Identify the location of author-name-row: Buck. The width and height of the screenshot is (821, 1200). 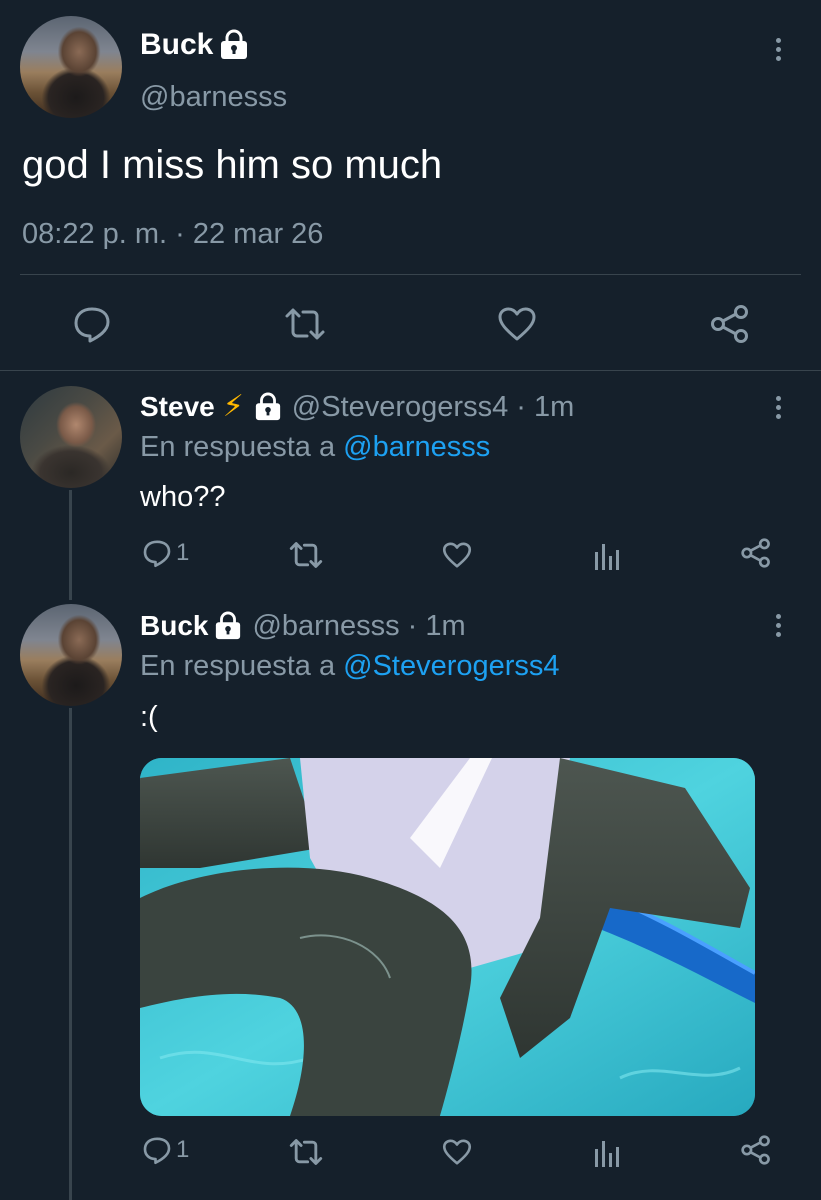
(194, 45).